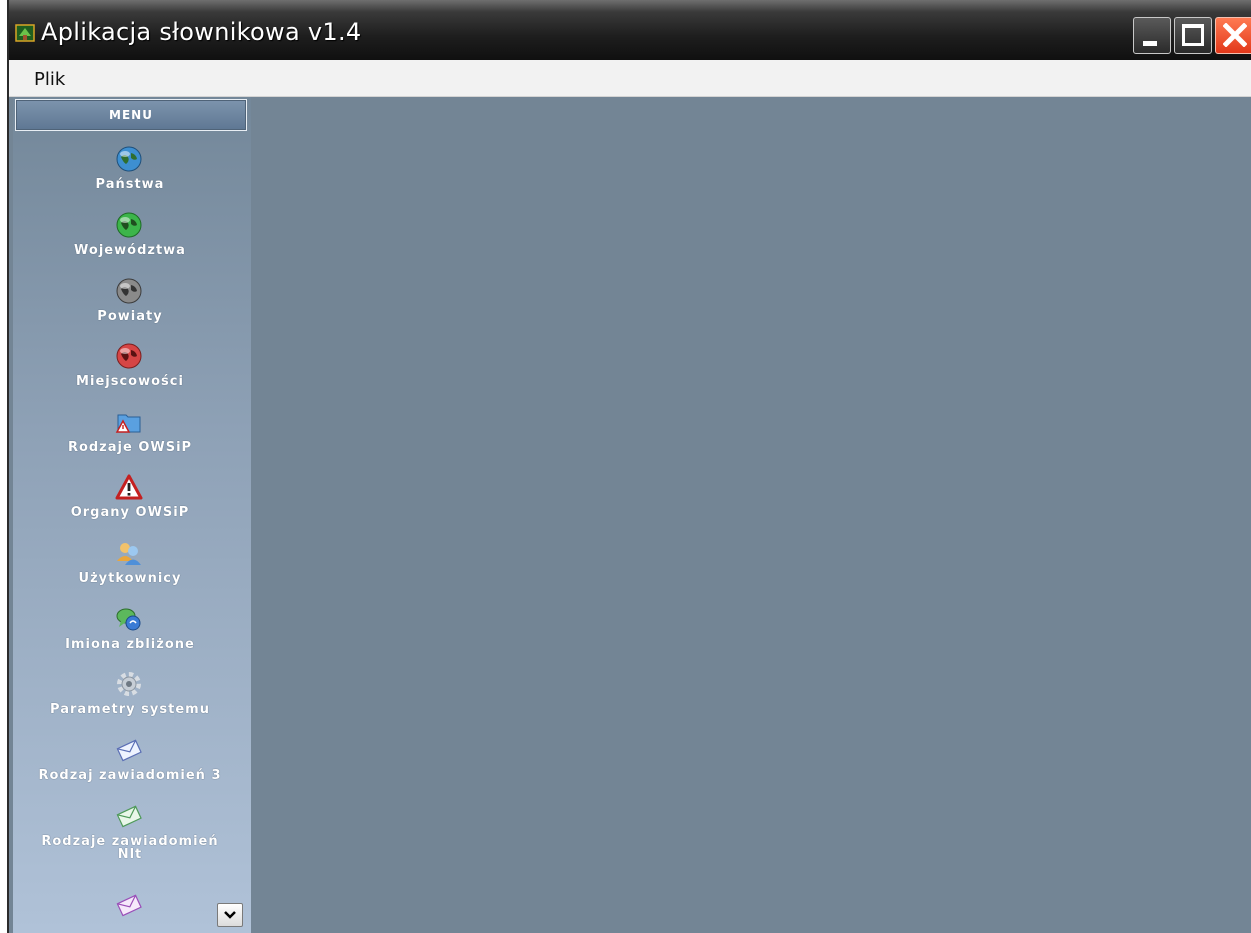 The width and height of the screenshot is (1251, 933). I want to click on chat-bubbles-icon, so click(128, 619).